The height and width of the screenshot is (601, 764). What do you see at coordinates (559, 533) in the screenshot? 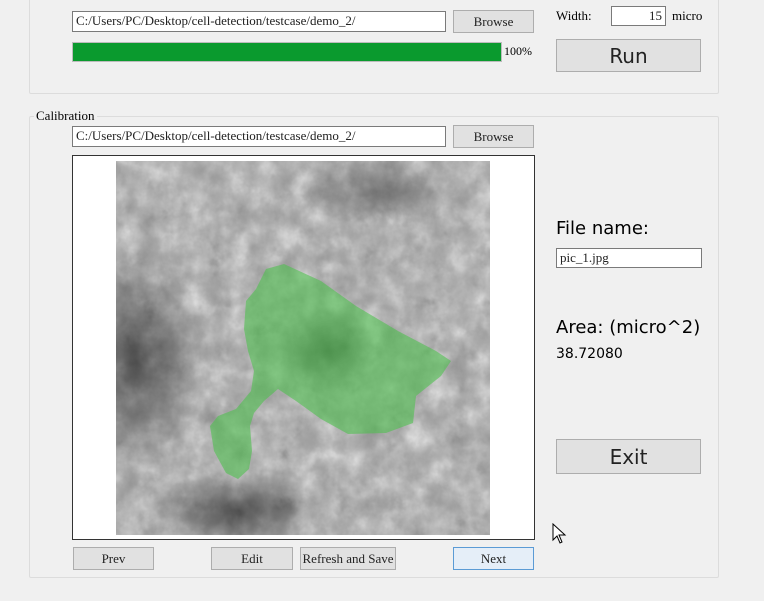
I see `mouse-pointer-icon` at bounding box center [559, 533].